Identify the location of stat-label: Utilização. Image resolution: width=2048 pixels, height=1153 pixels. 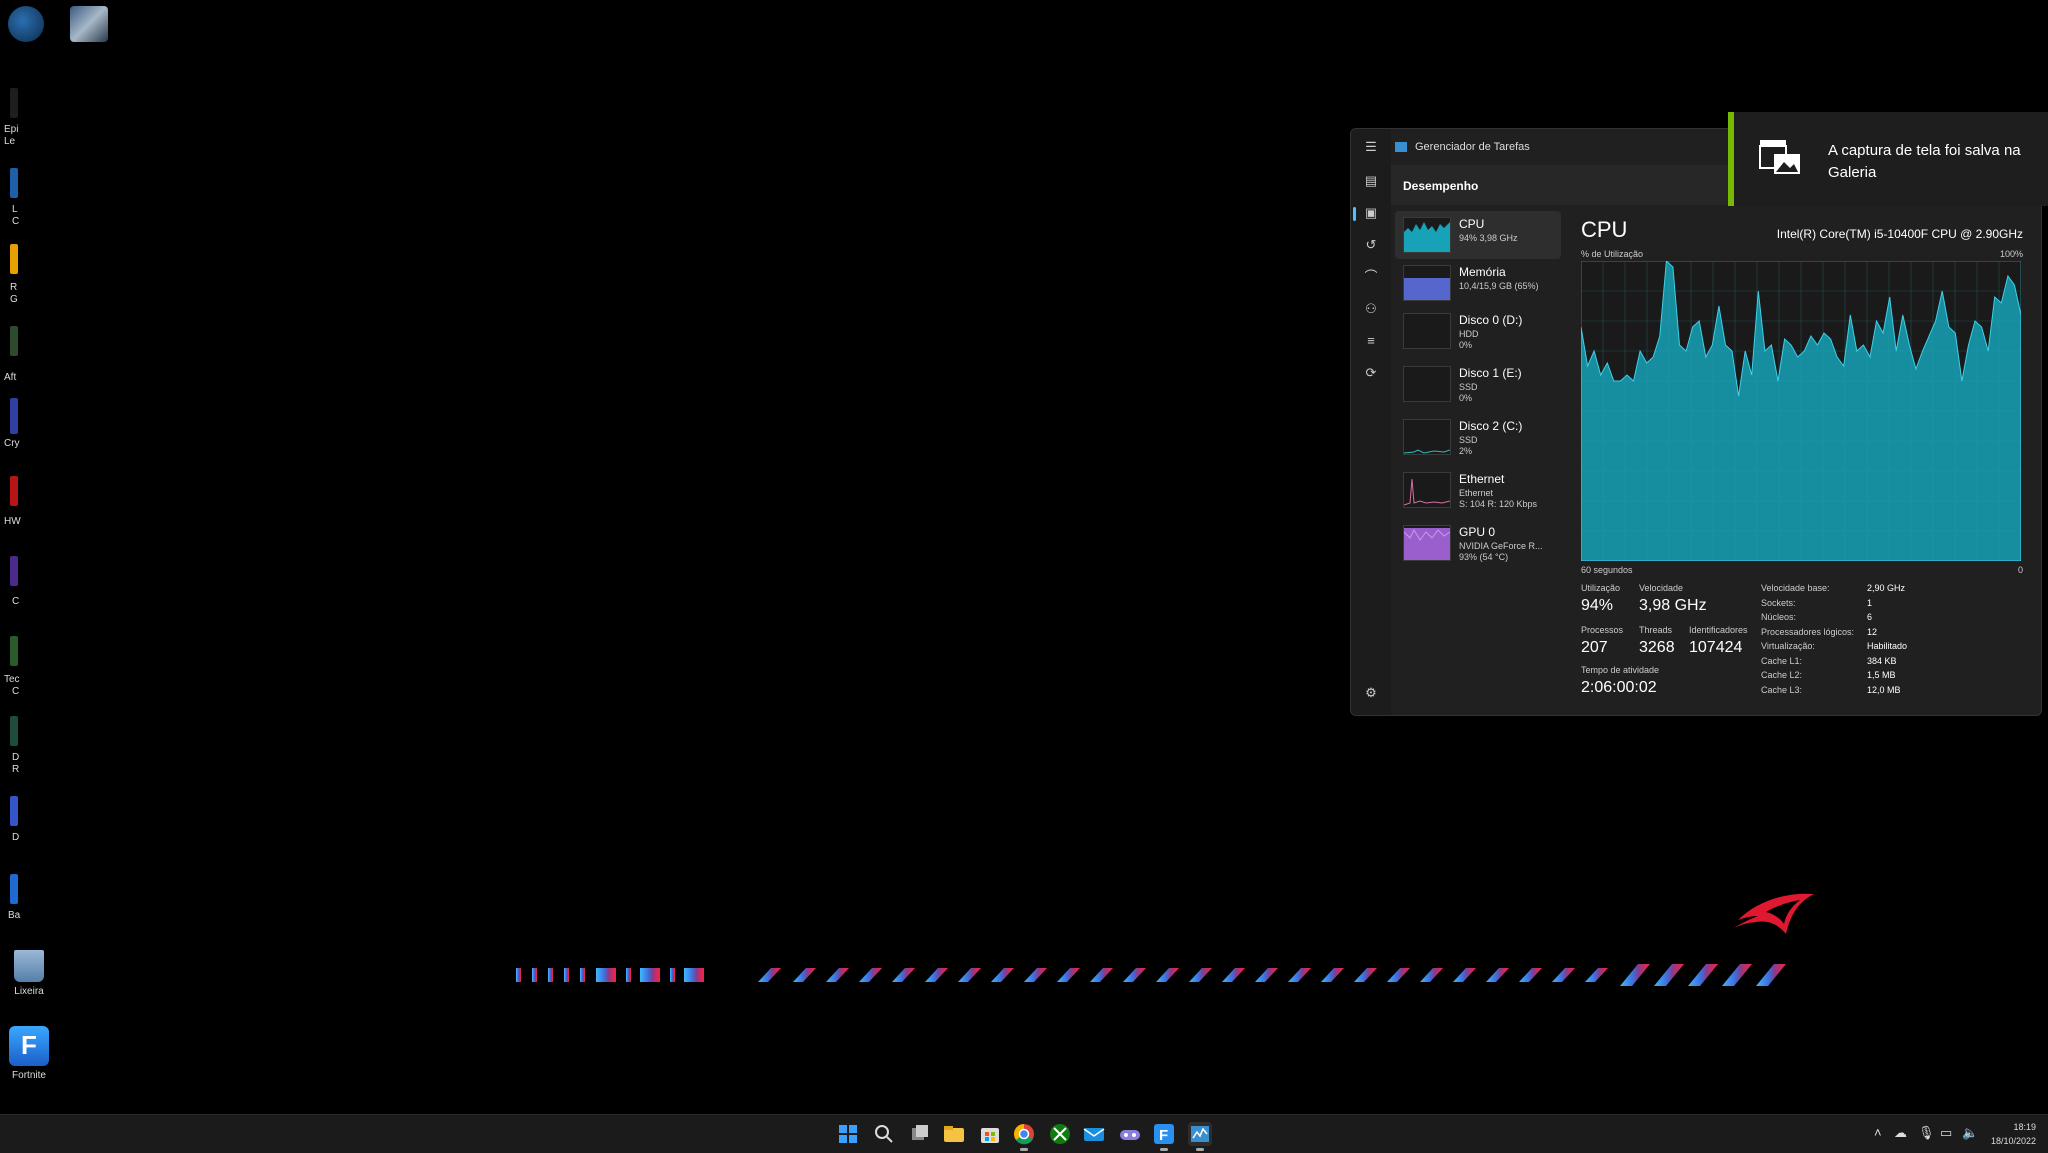
(1601, 588).